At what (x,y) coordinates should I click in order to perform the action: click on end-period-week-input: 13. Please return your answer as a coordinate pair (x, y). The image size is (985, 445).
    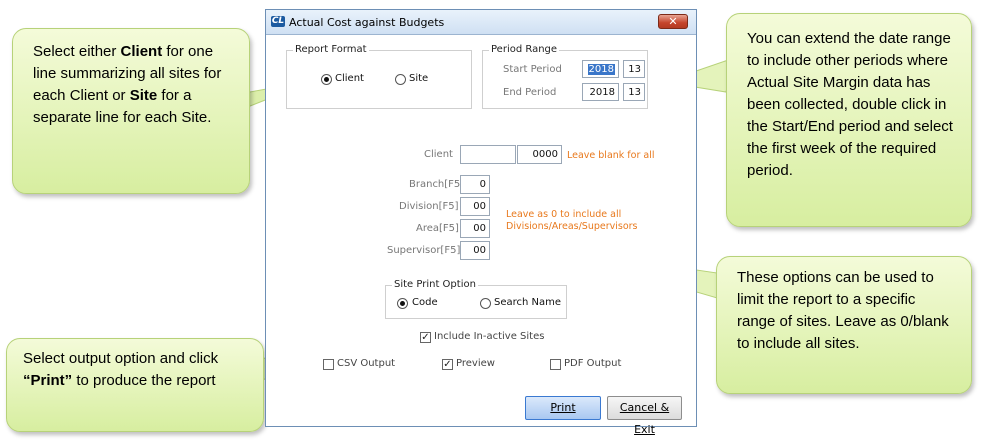
    Looking at the image, I should click on (634, 92).